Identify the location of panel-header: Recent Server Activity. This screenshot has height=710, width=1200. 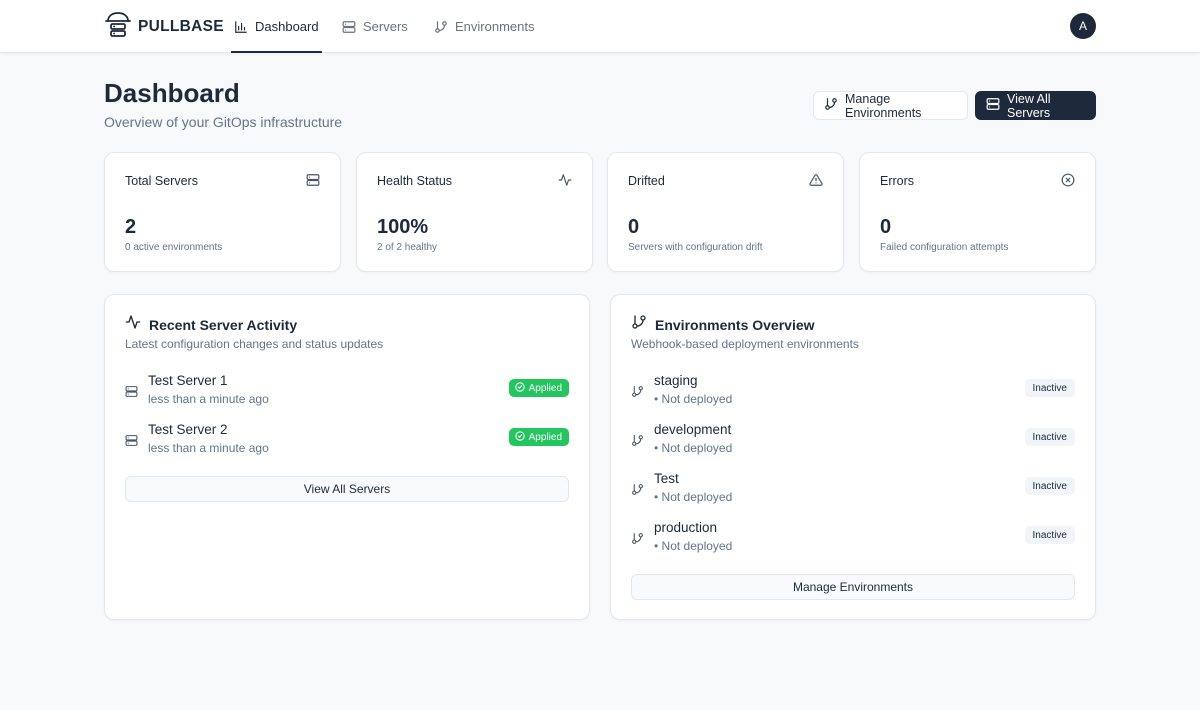
(211, 324).